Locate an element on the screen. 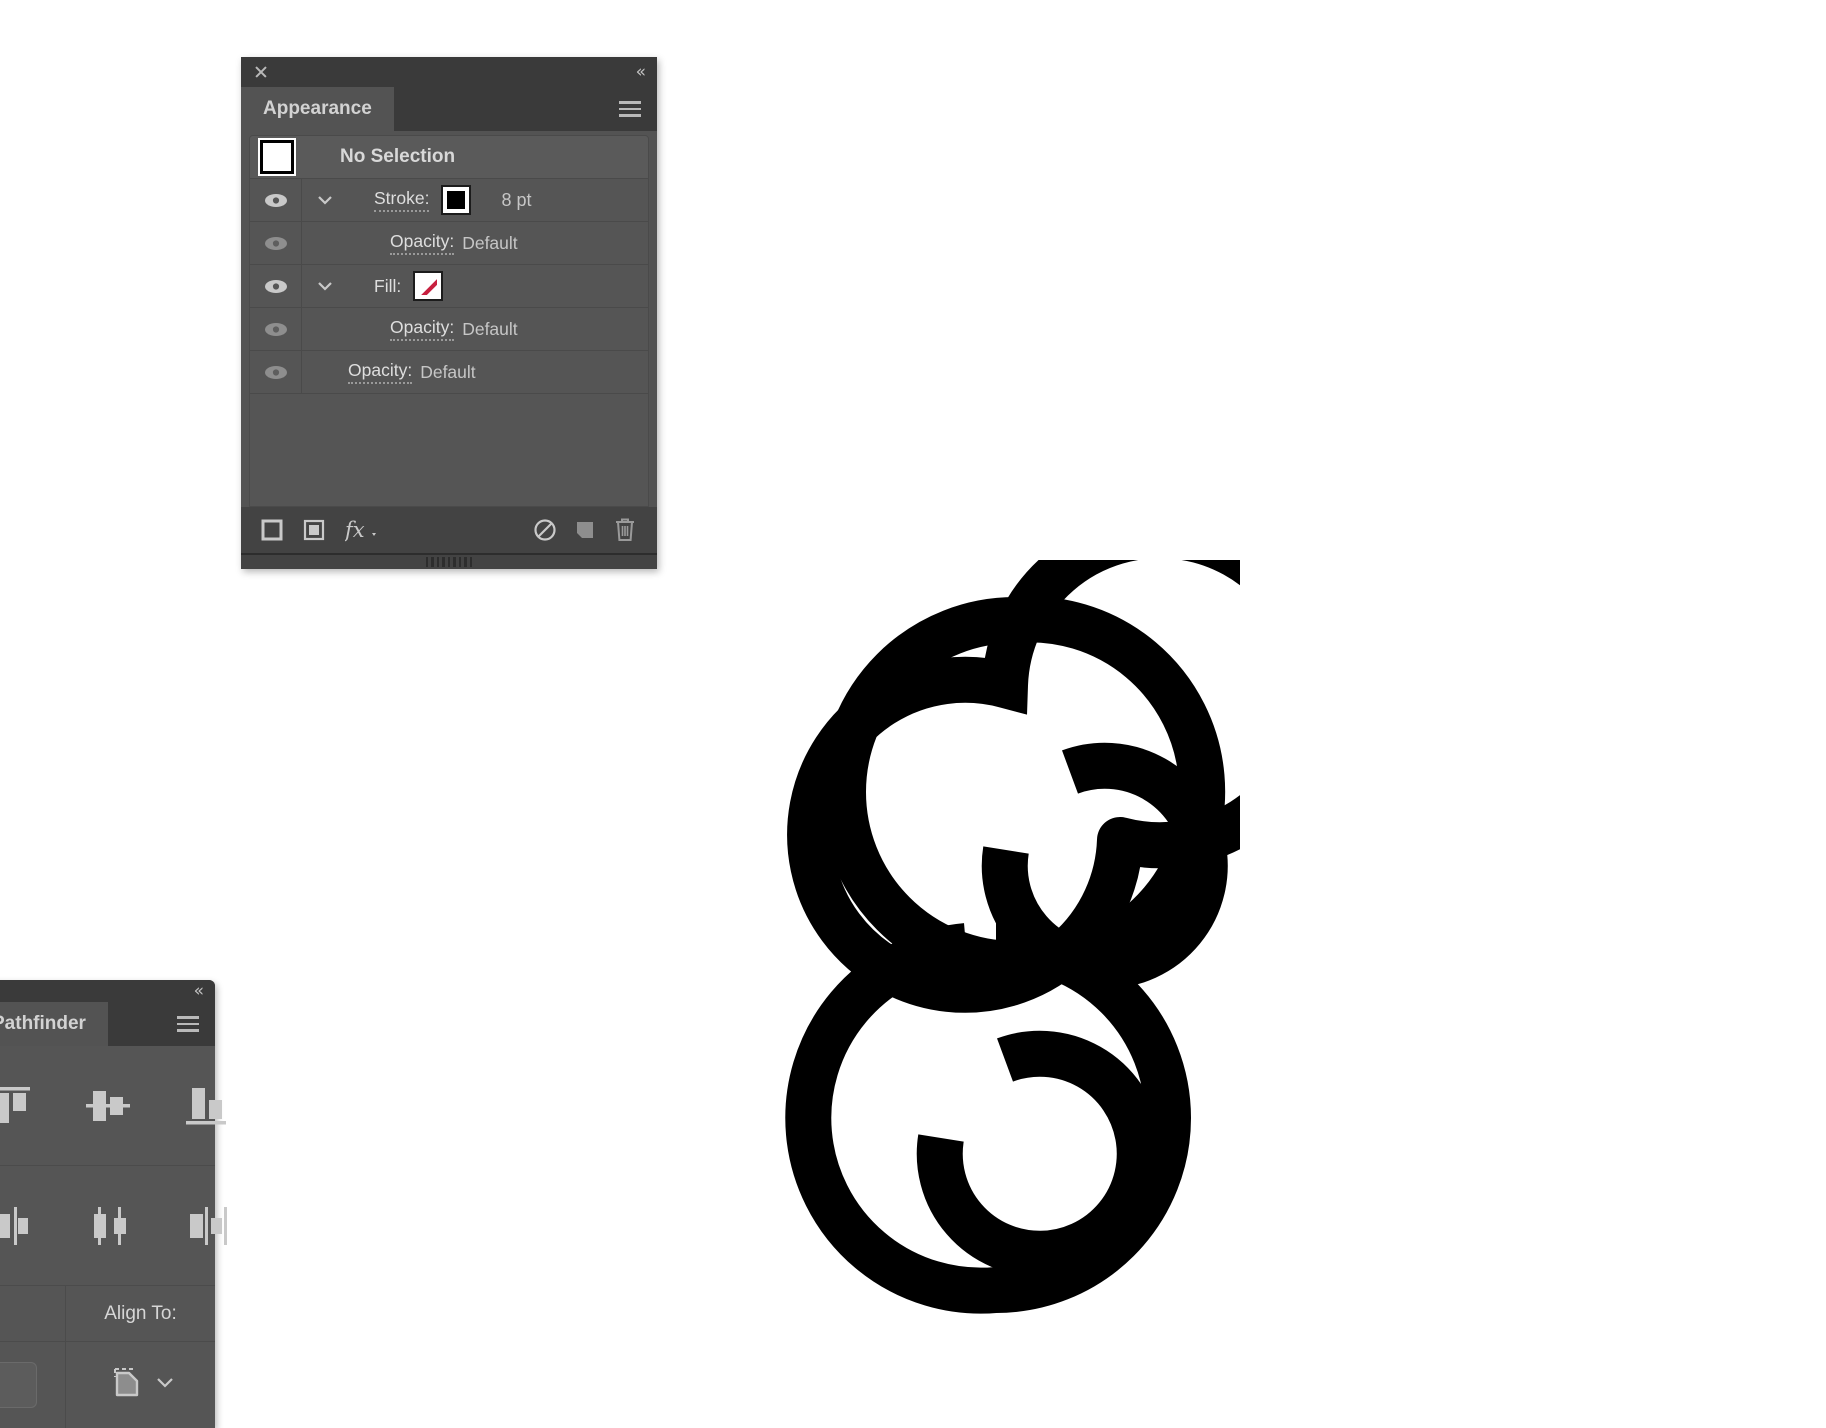 This screenshot has height=1428, width=1826. stroke-label: Stroke: is located at coordinates (402, 200).